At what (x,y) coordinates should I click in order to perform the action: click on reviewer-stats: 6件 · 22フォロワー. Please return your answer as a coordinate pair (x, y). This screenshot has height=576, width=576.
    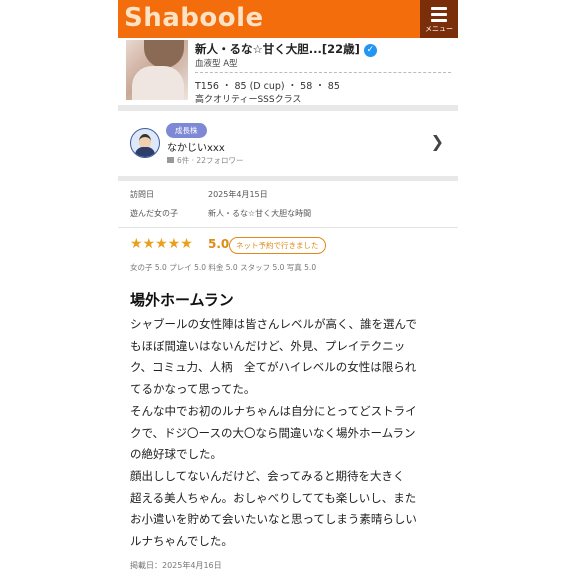
    Looking at the image, I should click on (205, 160).